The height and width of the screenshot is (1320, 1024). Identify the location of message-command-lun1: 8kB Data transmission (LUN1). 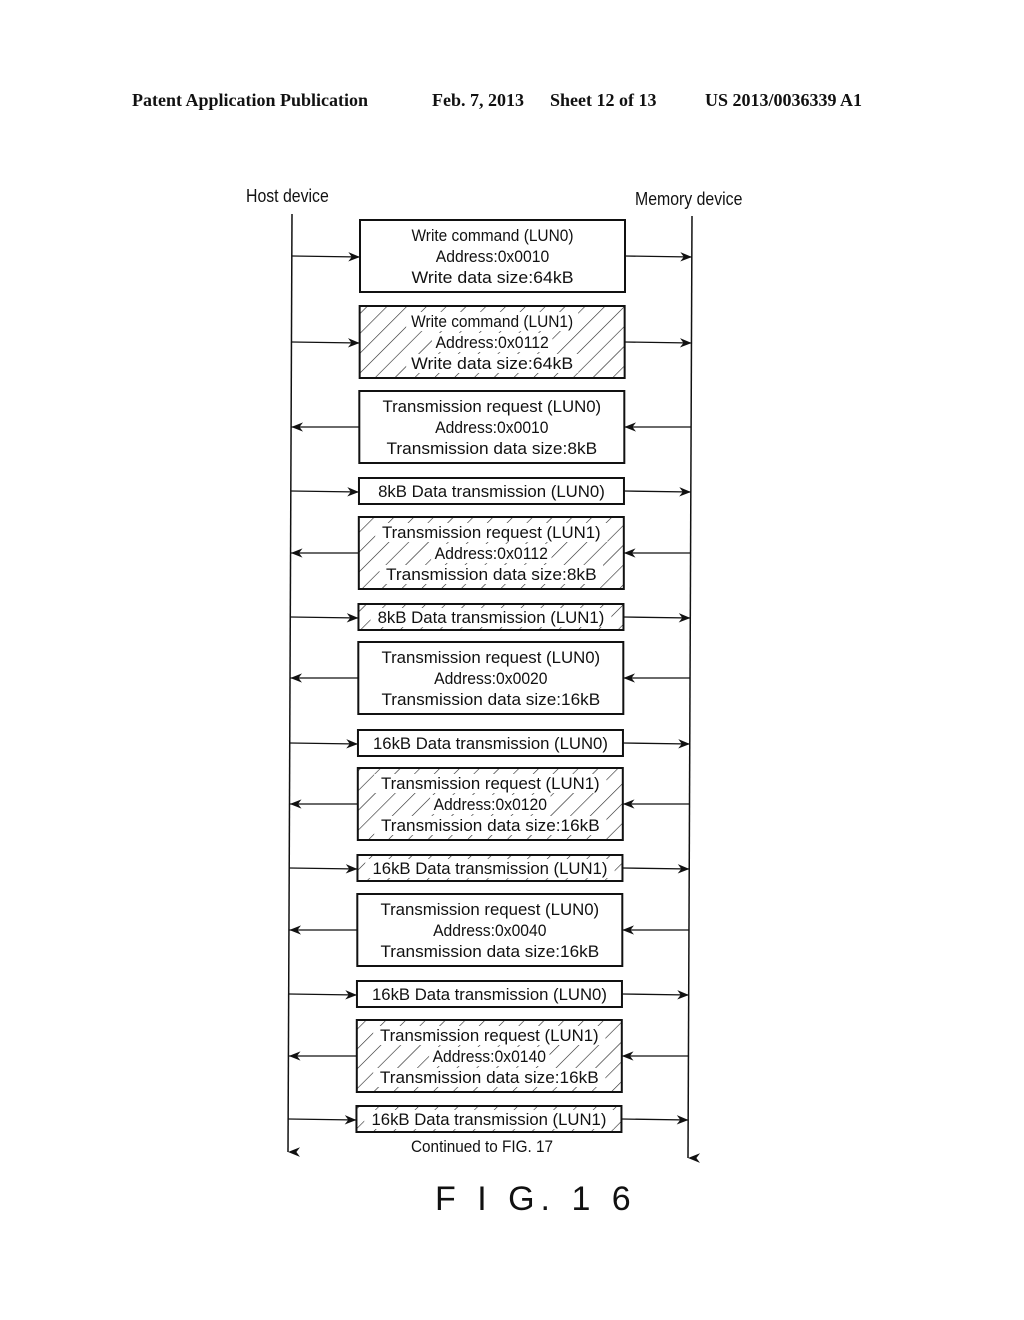
(490, 617).